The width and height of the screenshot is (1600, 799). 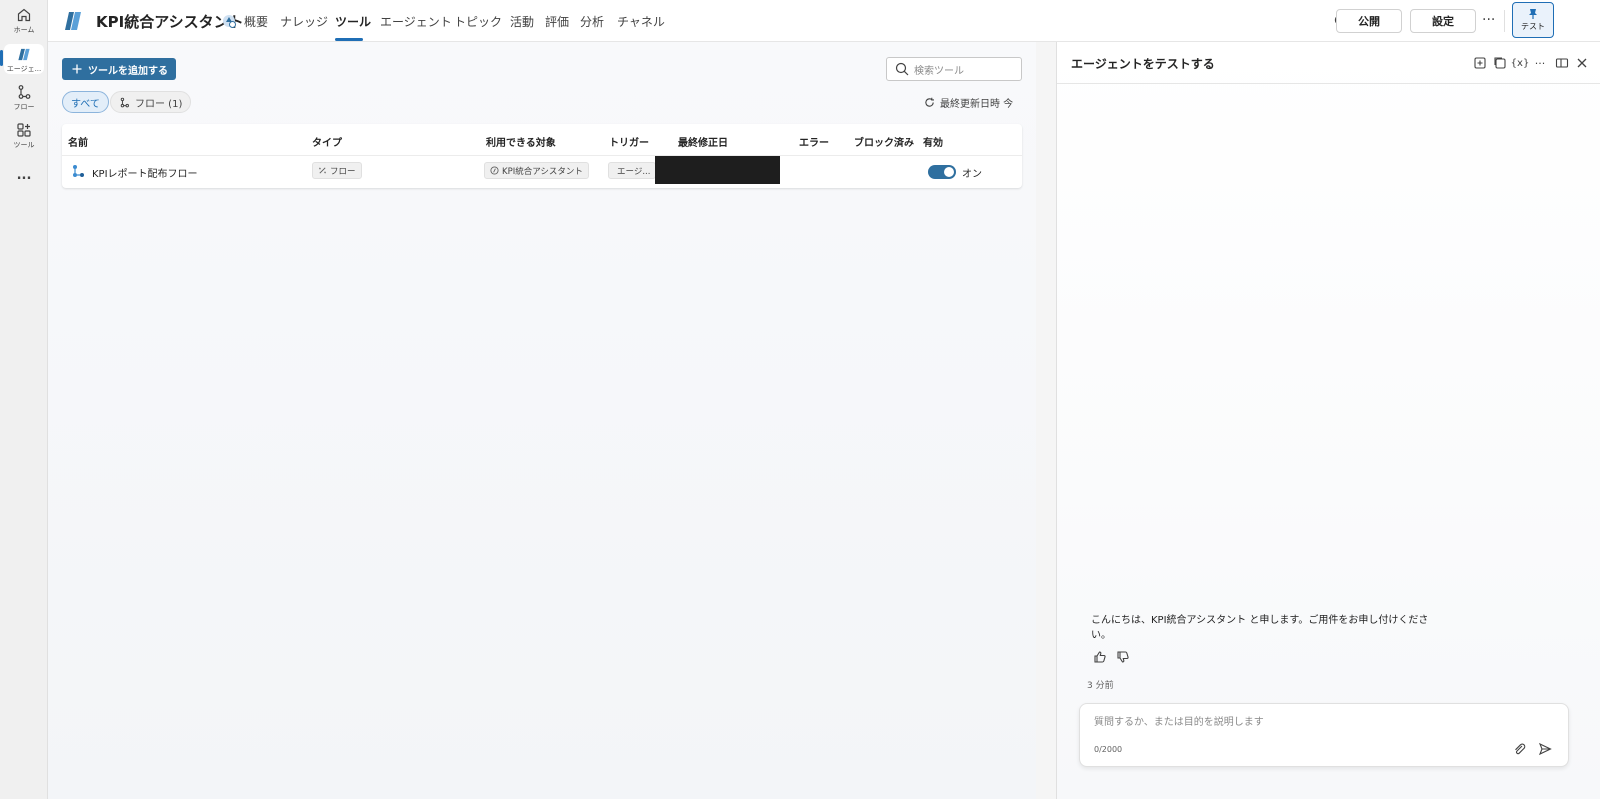 What do you see at coordinates (1533, 26) in the screenshot?
I see `test-button-label: テスト` at bounding box center [1533, 26].